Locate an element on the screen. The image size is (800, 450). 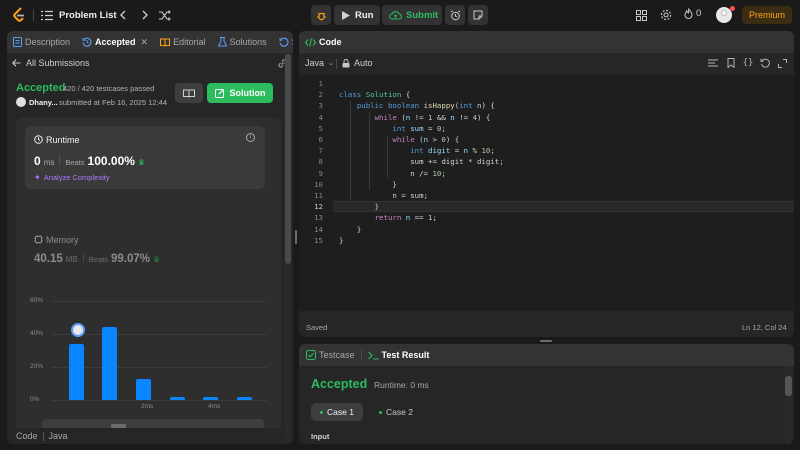
left-scrollbar is located at coordinates (288, 248).